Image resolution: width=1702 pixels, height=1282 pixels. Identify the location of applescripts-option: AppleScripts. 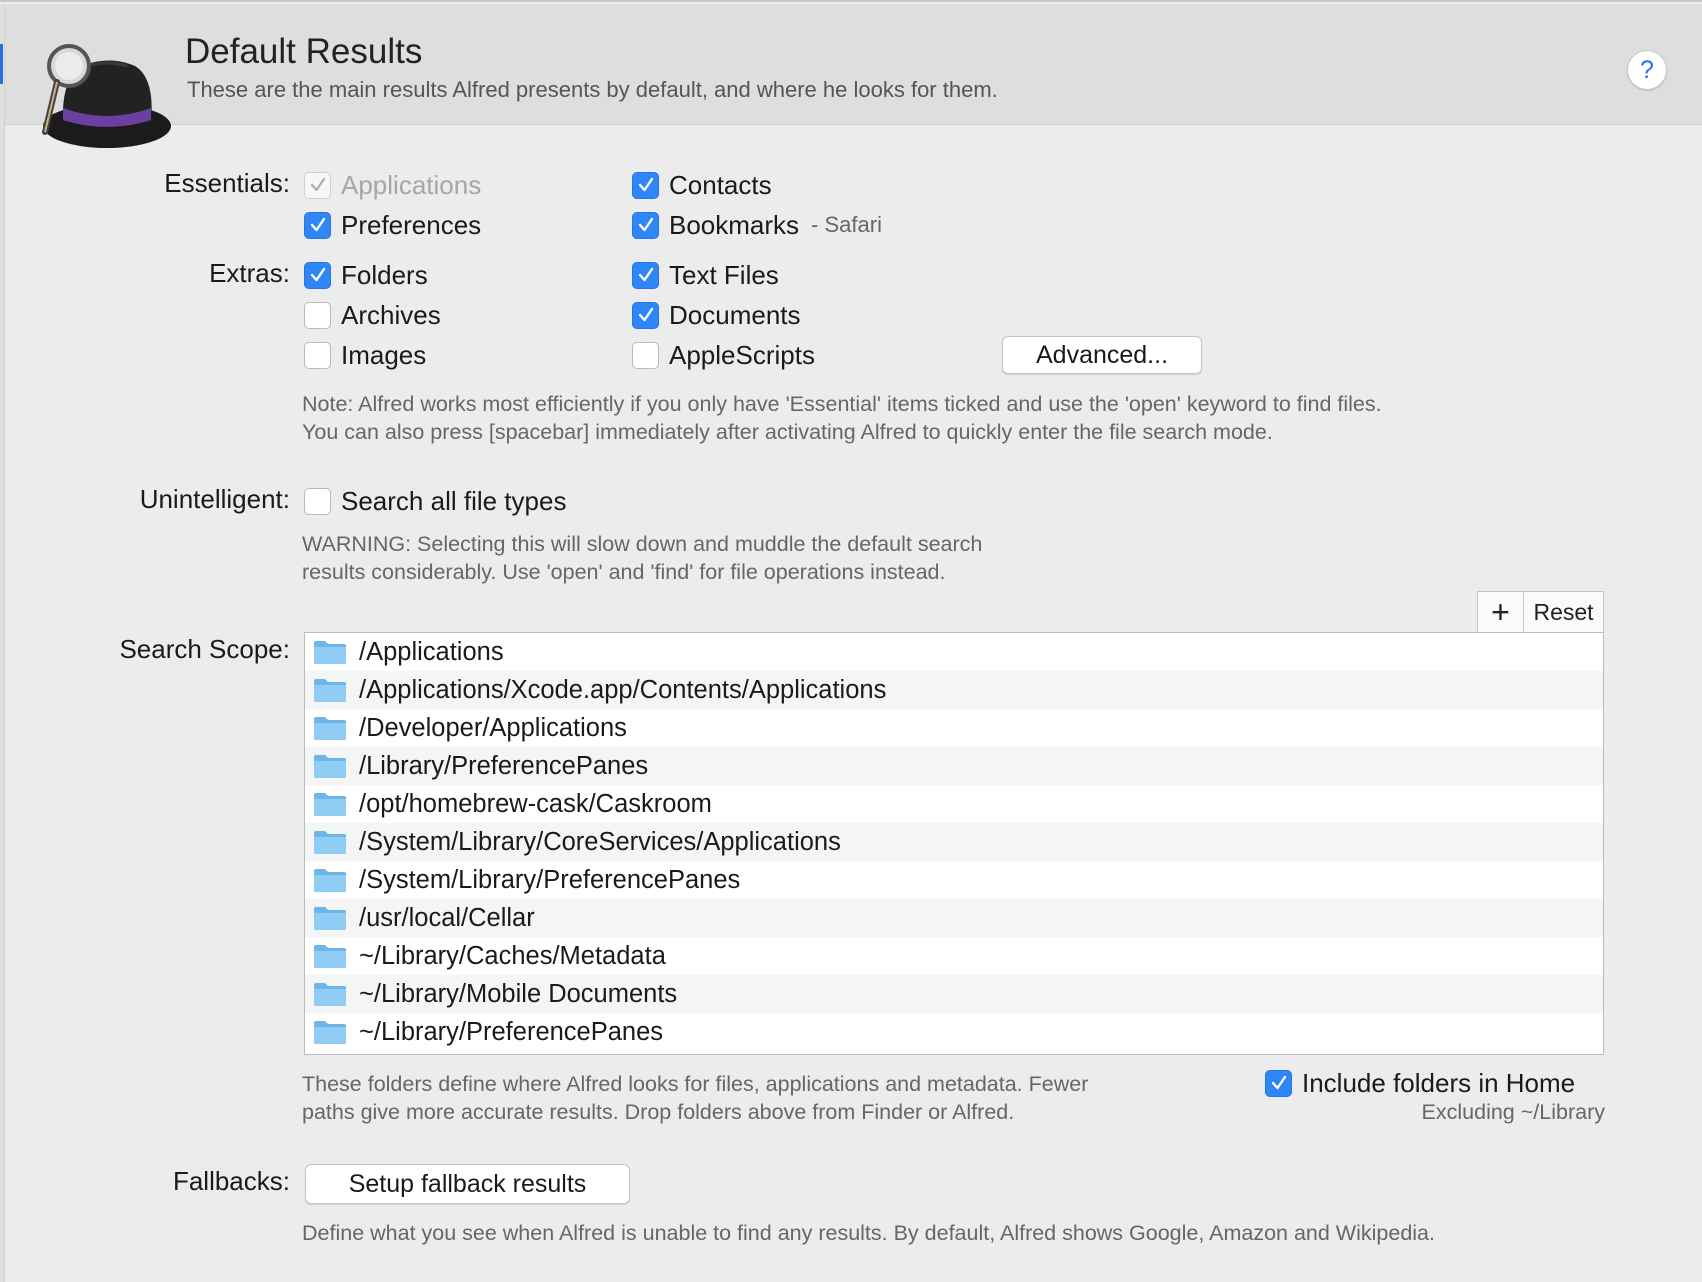
(723, 355).